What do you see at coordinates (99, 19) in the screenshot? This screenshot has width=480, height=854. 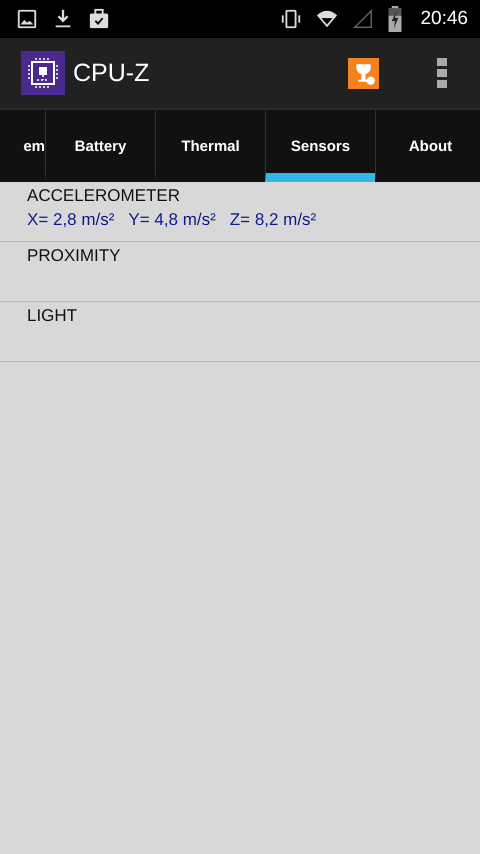 I see `briefcase-check-icon` at bounding box center [99, 19].